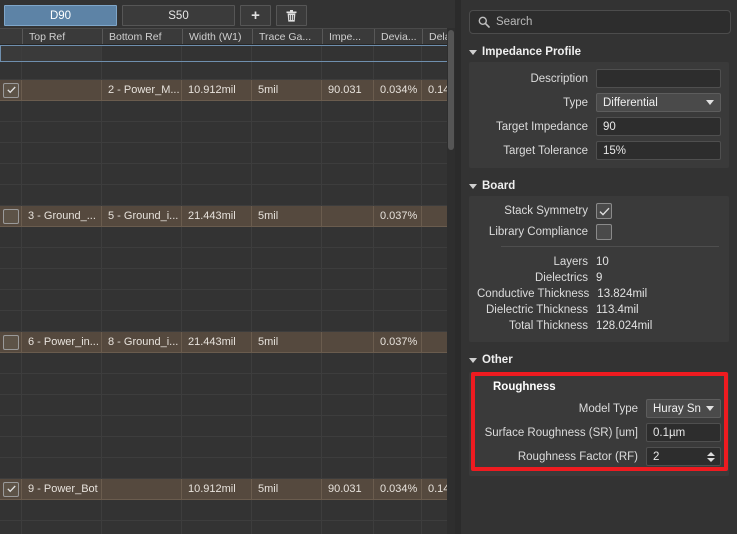  What do you see at coordinates (711, 459) in the screenshot?
I see `stepper-down-icon` at bounding box center [711, 459].